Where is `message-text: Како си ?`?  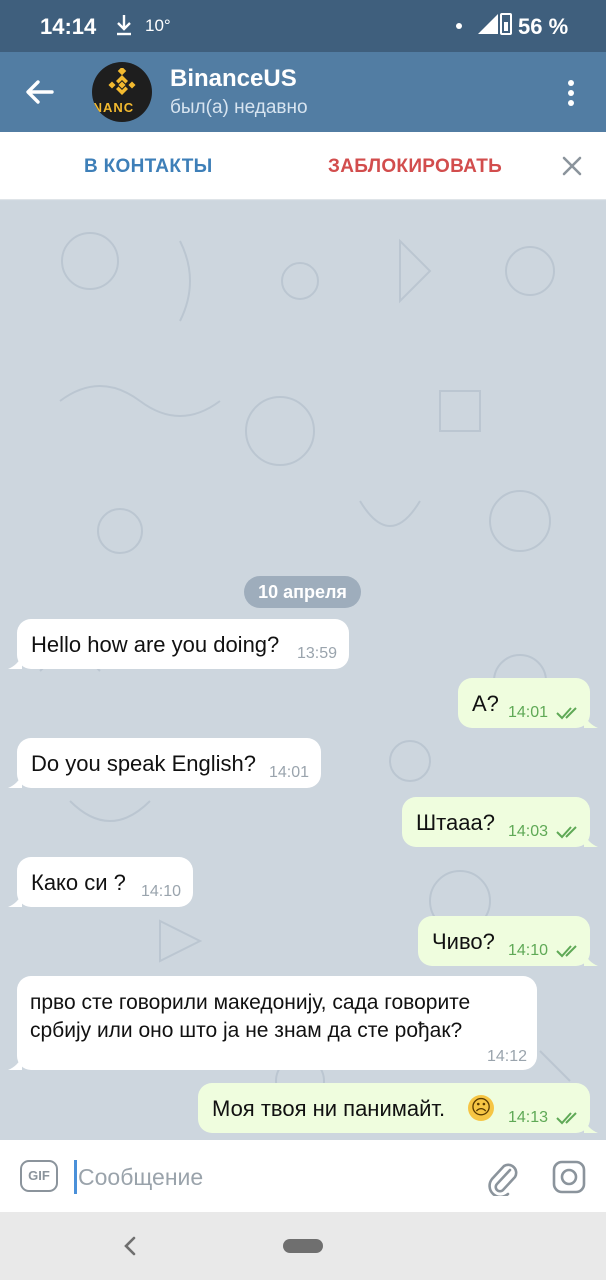 message-text: Како си ? is located at coordinates (78, 882).